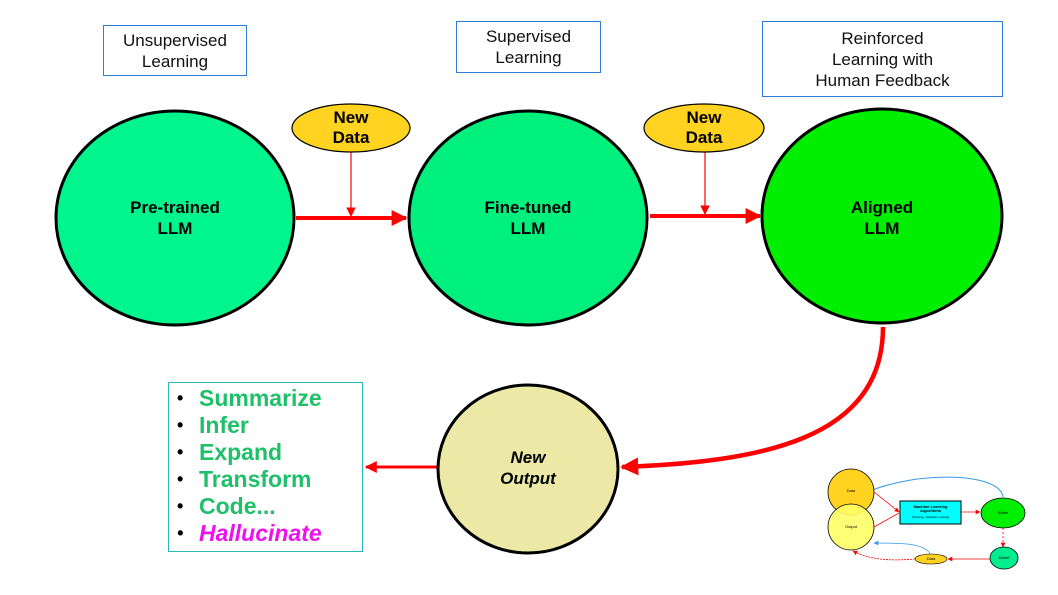 The height and width of the screenshot is (595, 1058). Describe the element at coordinates (260, 533) in the screenshot. I see `task-label: Hallucinate` at that location.